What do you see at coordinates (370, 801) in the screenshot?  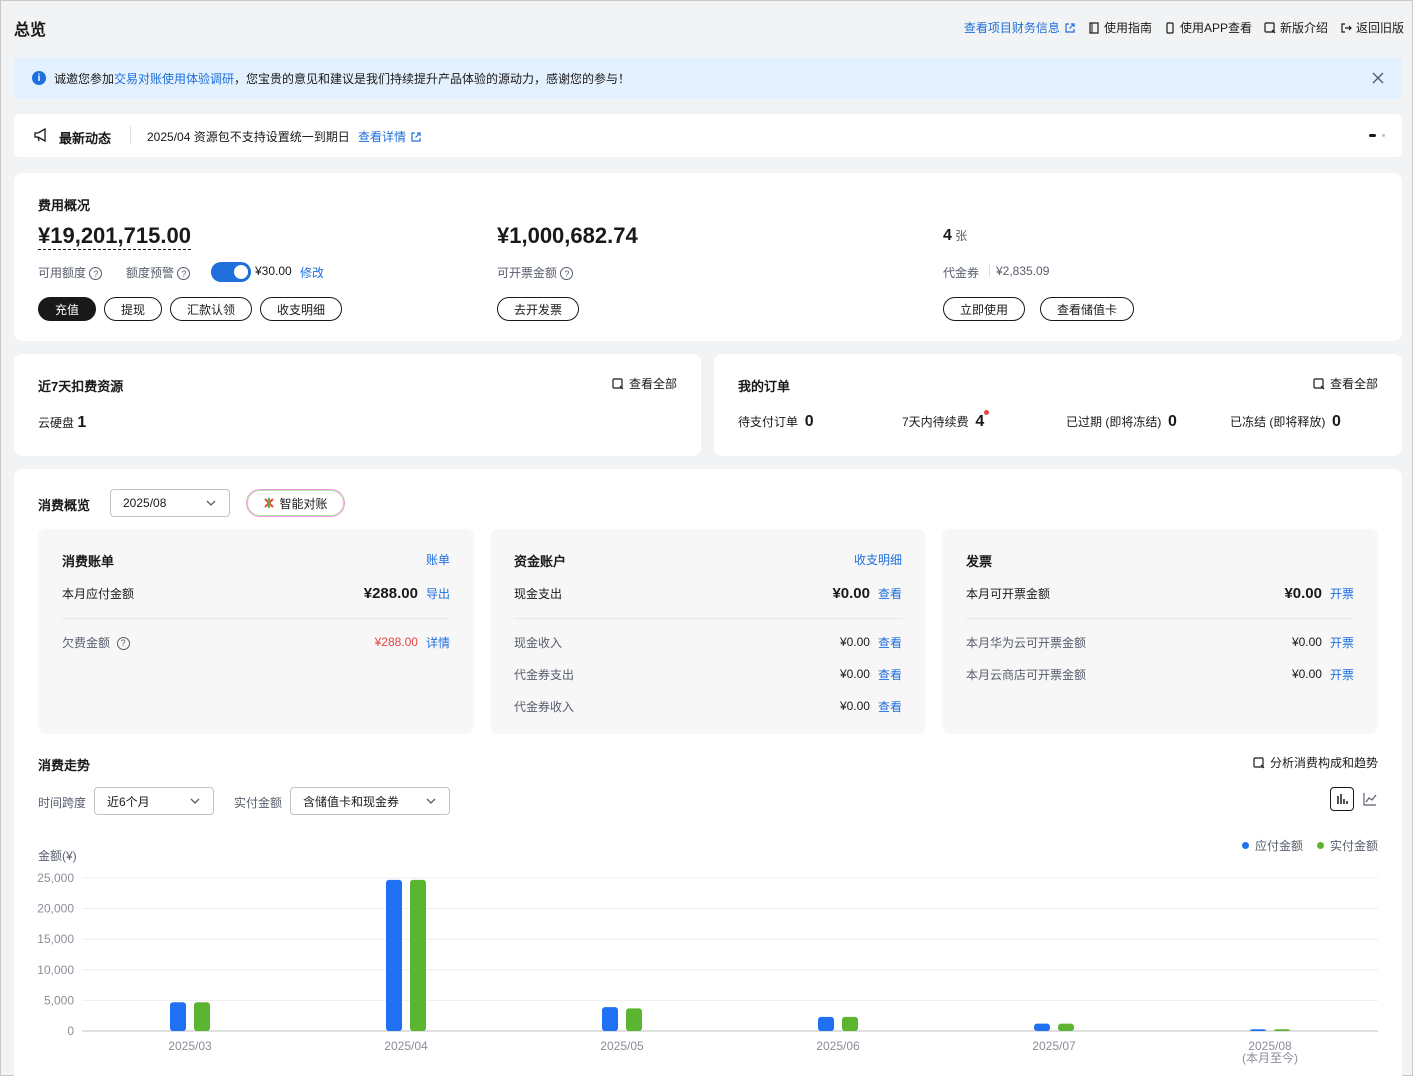 I see `paid-select: 含储值卡和现金券` at bounding box center [370, 801].